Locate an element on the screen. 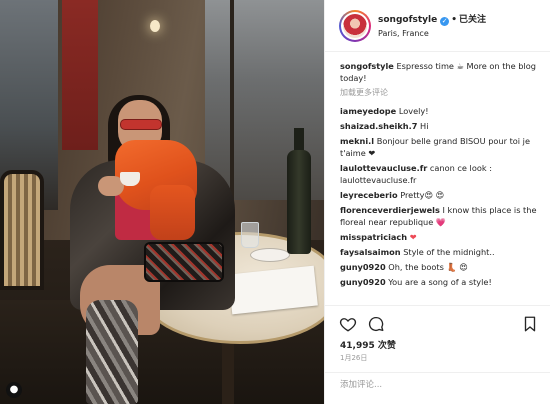 Image resolution: width=550 pixels, height=404 pixels. load-more-comments-button: 加载更多评论 is located at coordinates (443, 93).